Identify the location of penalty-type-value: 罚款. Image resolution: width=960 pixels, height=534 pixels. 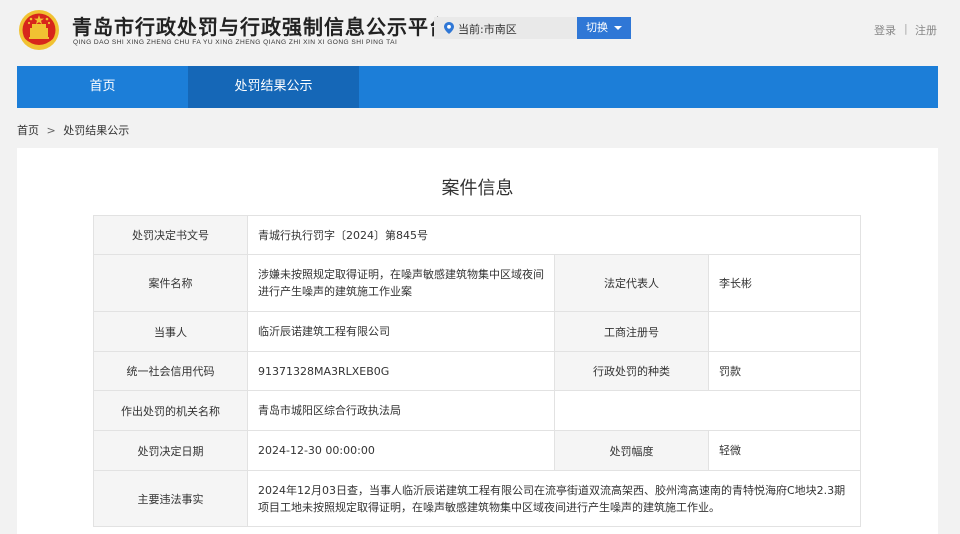
(784, 371).